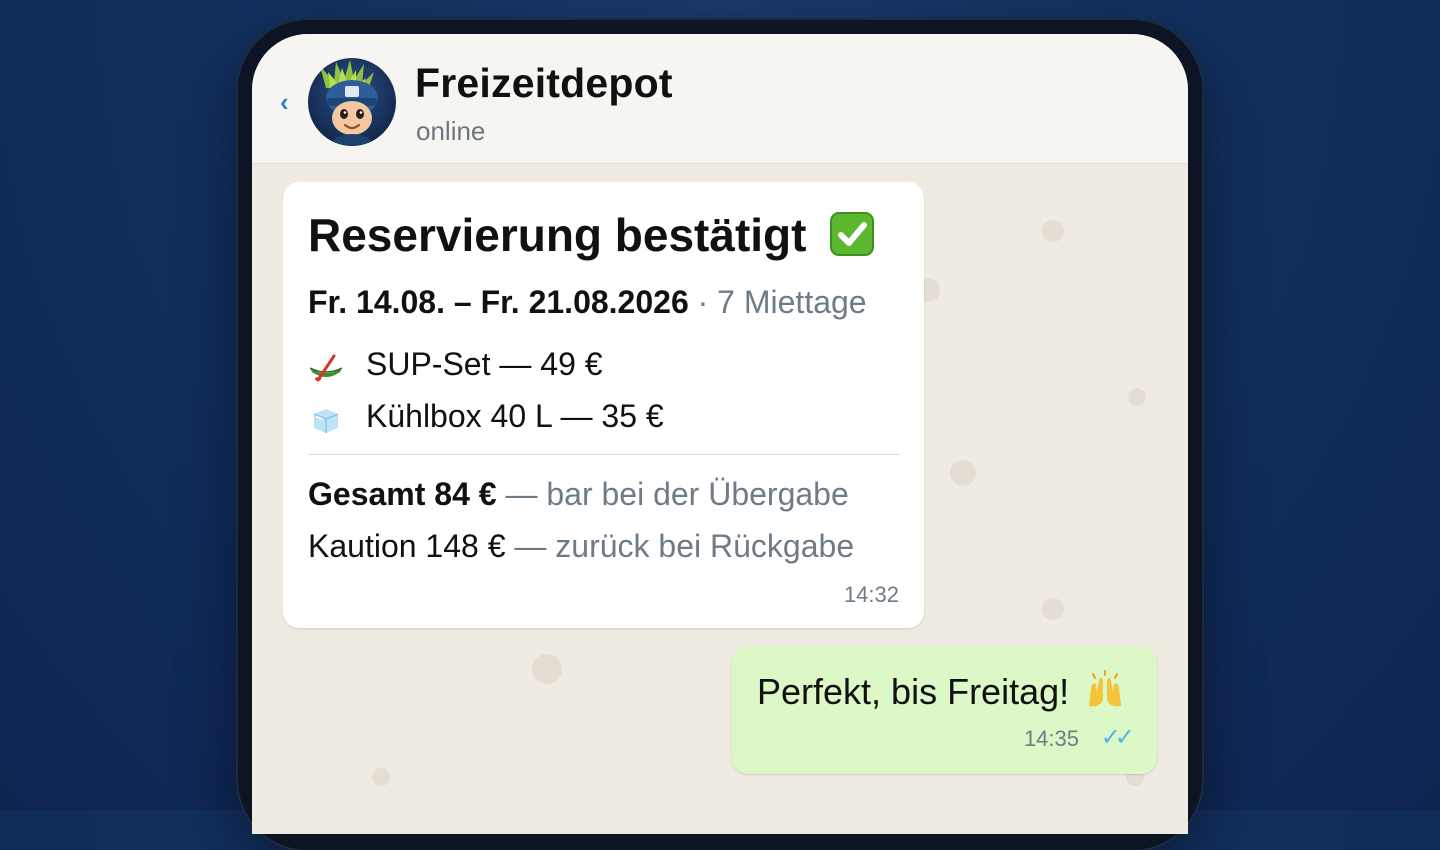 Image resolution: width=1440 pixels, height=850 pixels. What do you see at coordinates (498, 302) in the screenshot?
I see `date-range: Fr. 14.08. – Fr. 21.08.2026` at bounding box center [498, 302].